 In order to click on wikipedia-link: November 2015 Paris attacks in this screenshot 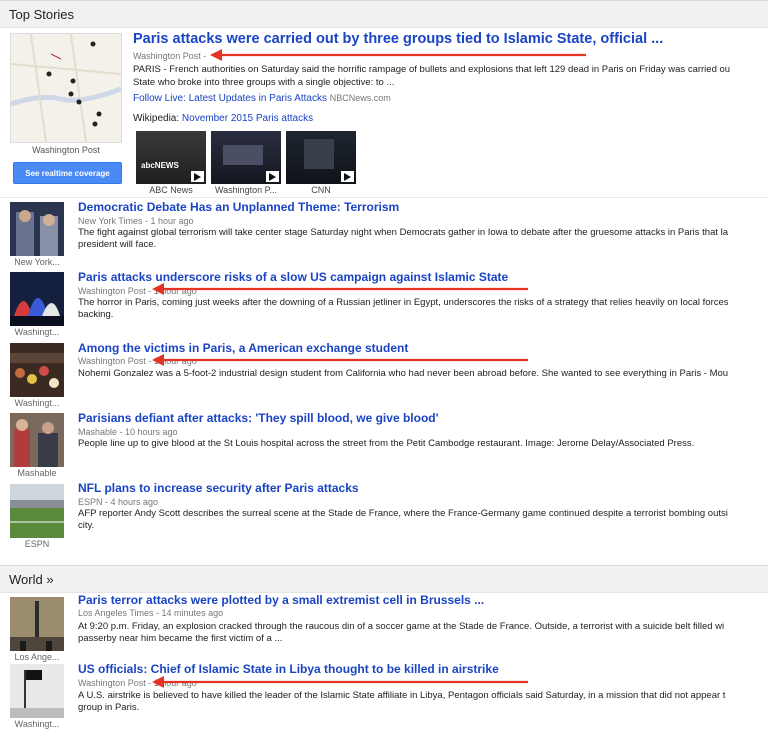, I will do `click(247, 118)`.